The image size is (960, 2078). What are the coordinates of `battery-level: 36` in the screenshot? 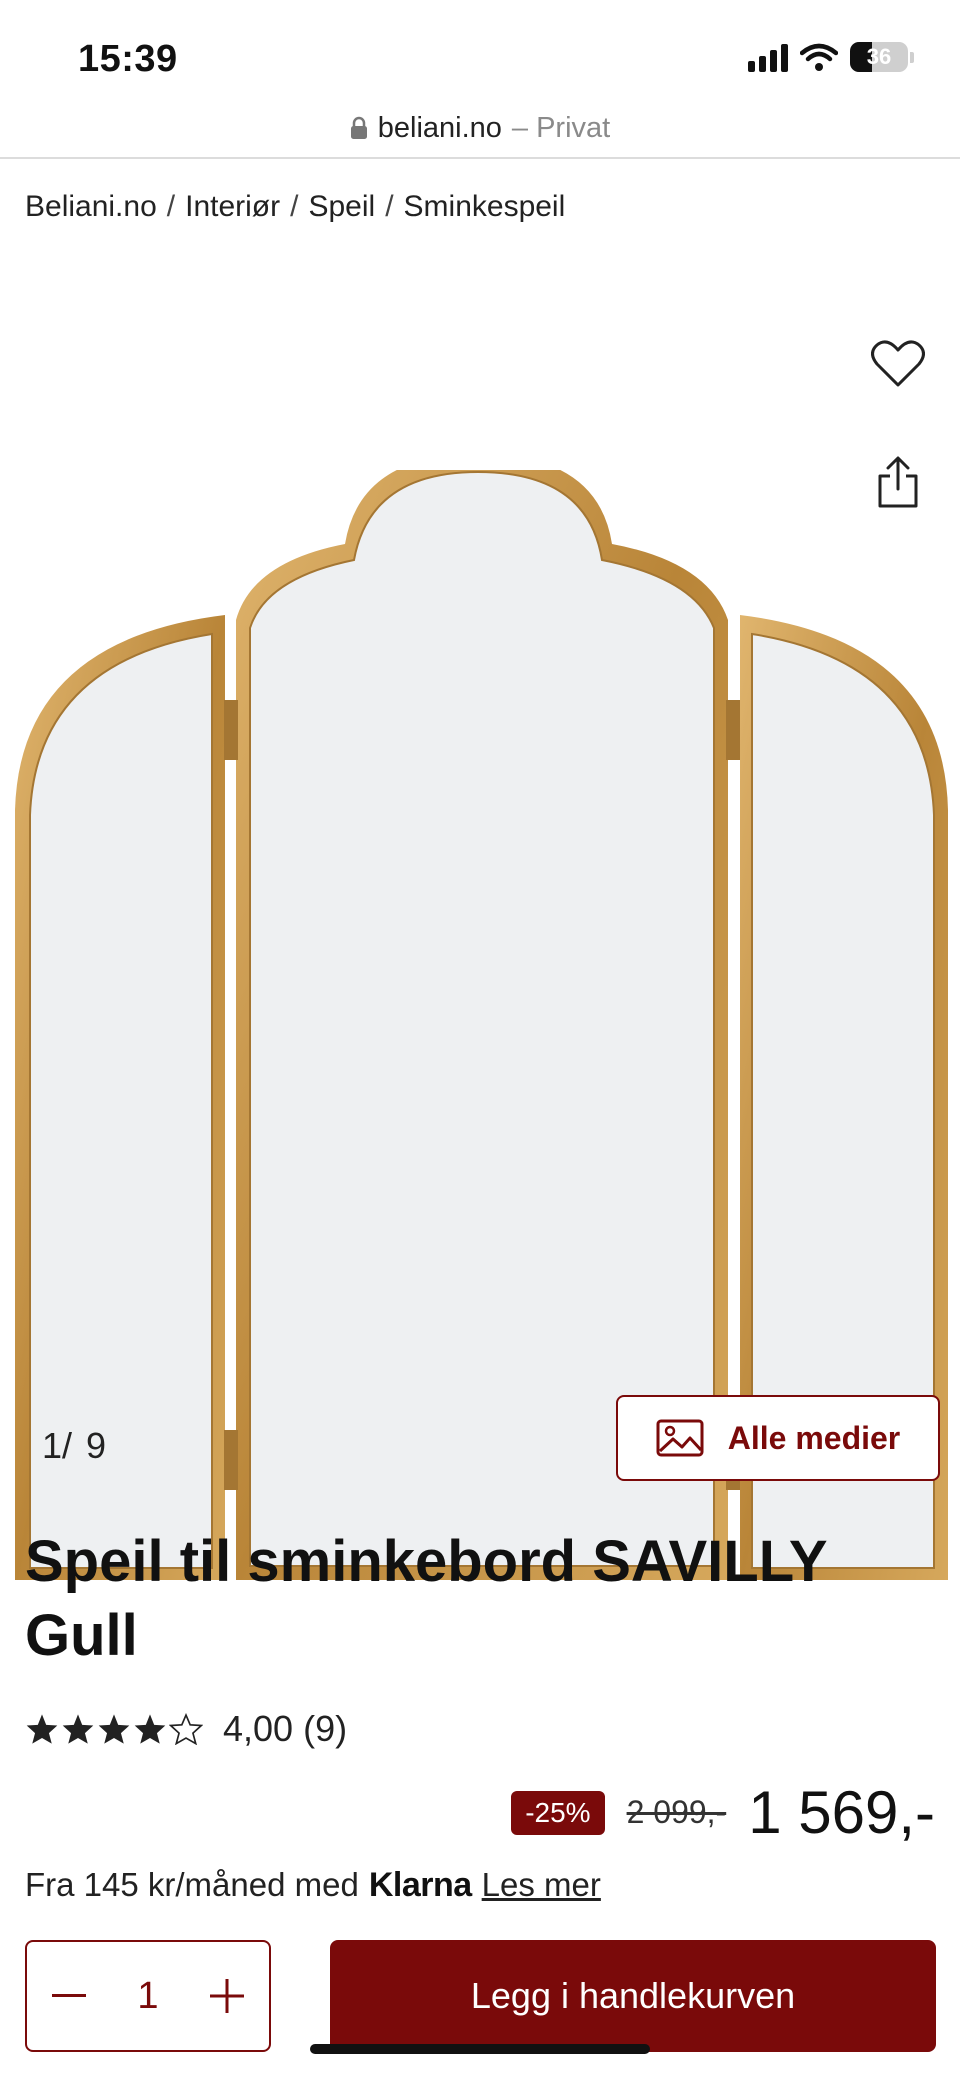 It's located at (879, 56).